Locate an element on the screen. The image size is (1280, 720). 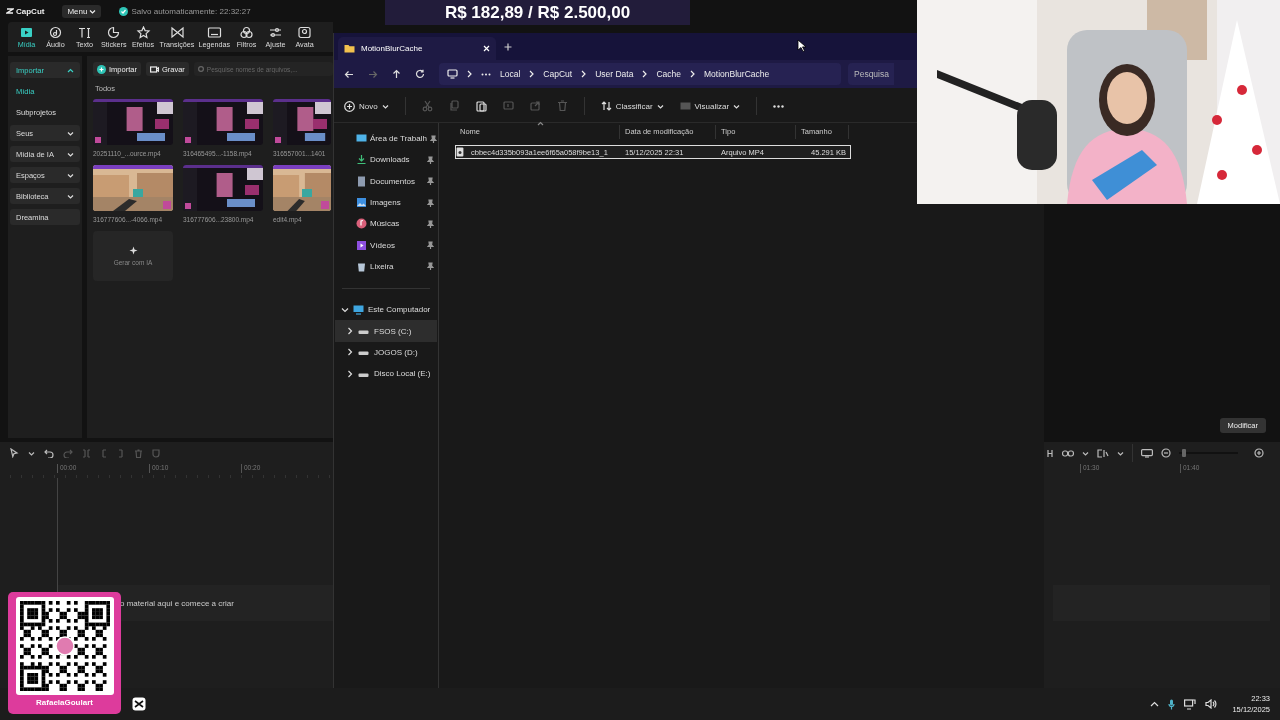
avatar-icon is located at coordinates (305, 32).